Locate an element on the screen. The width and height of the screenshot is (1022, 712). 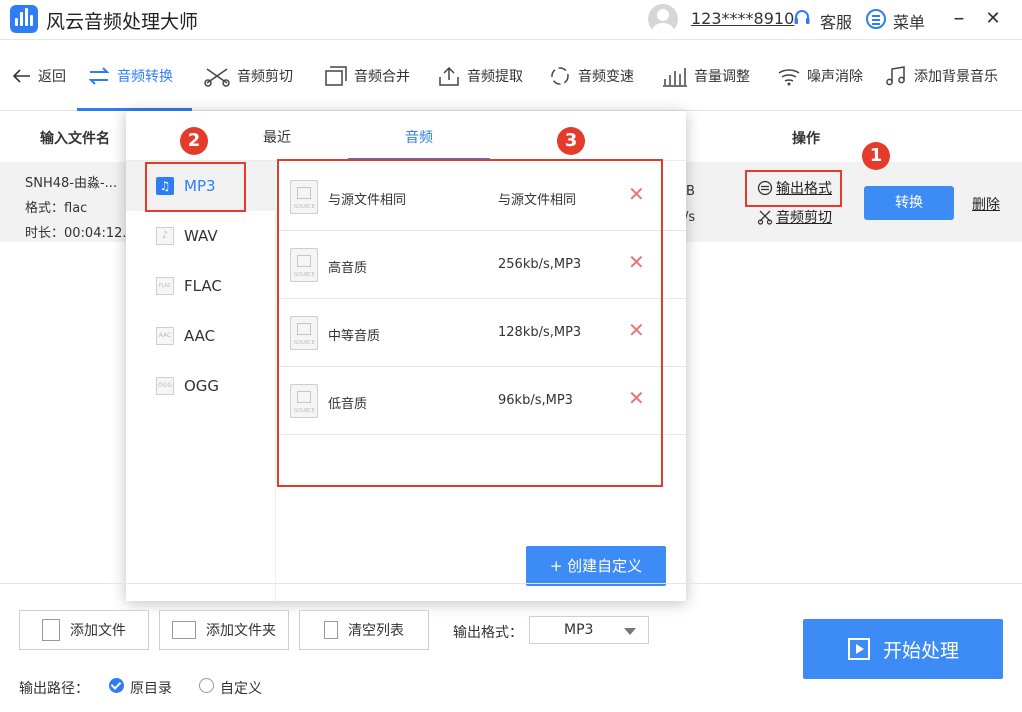
output-format-select: MP3 is located at coordinates (589, 630).